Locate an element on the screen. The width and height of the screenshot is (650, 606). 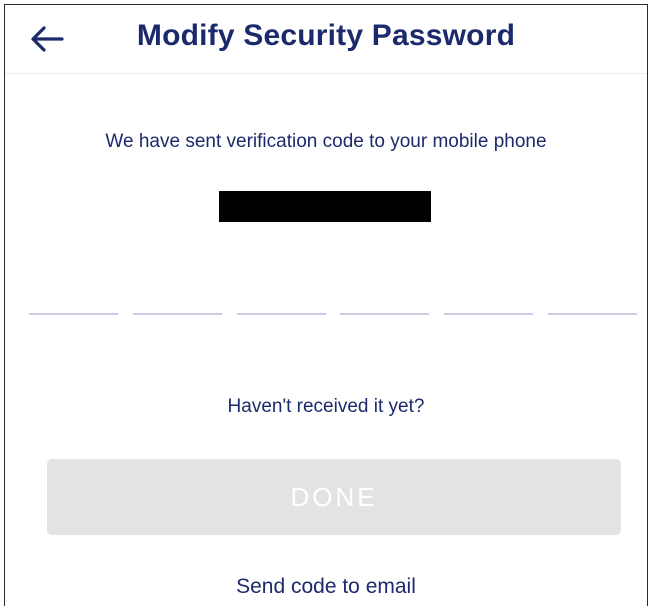
page-title: Modify Security Password is located at coordinates (326, 35).